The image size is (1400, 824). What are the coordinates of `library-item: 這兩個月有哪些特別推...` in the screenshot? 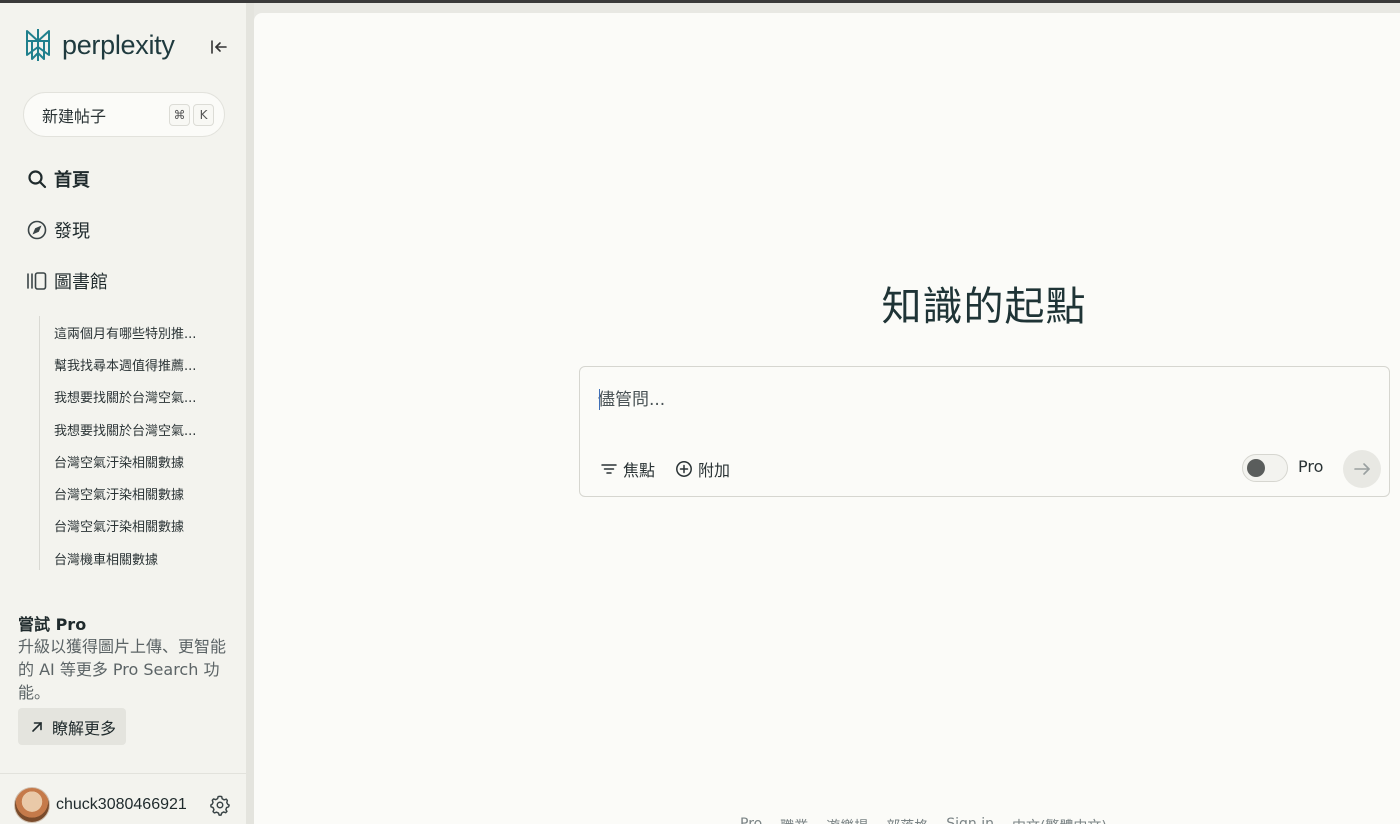 It's located at (139, 332).